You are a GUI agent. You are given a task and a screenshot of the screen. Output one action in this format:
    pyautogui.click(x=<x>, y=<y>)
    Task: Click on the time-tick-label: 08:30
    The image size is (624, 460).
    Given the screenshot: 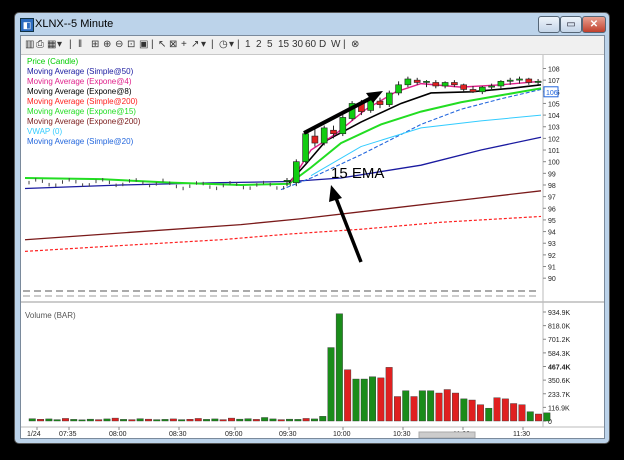 What is the action you would take?
    pyautogui.click(x=178, y=434)
    